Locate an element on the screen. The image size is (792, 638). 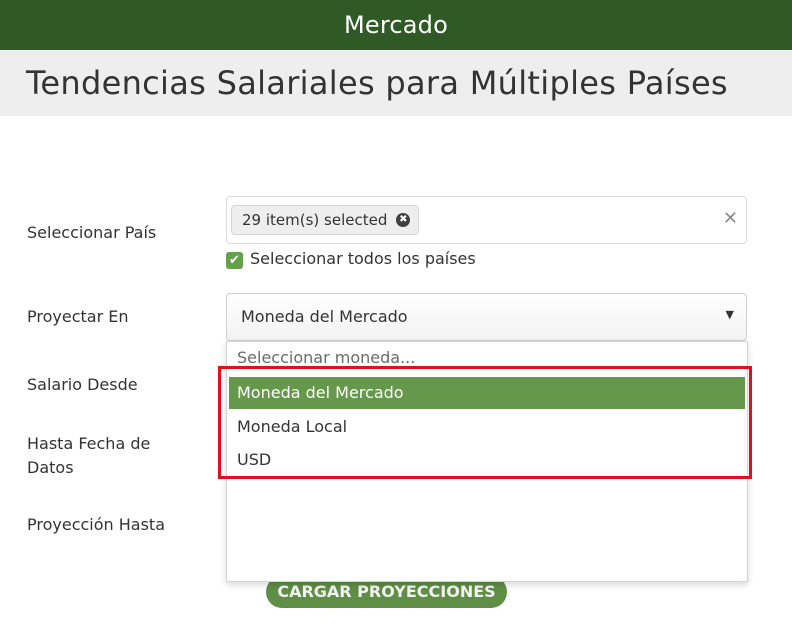
currency-select-value: Moneda del Mercado is located at coordinates (324, 316).